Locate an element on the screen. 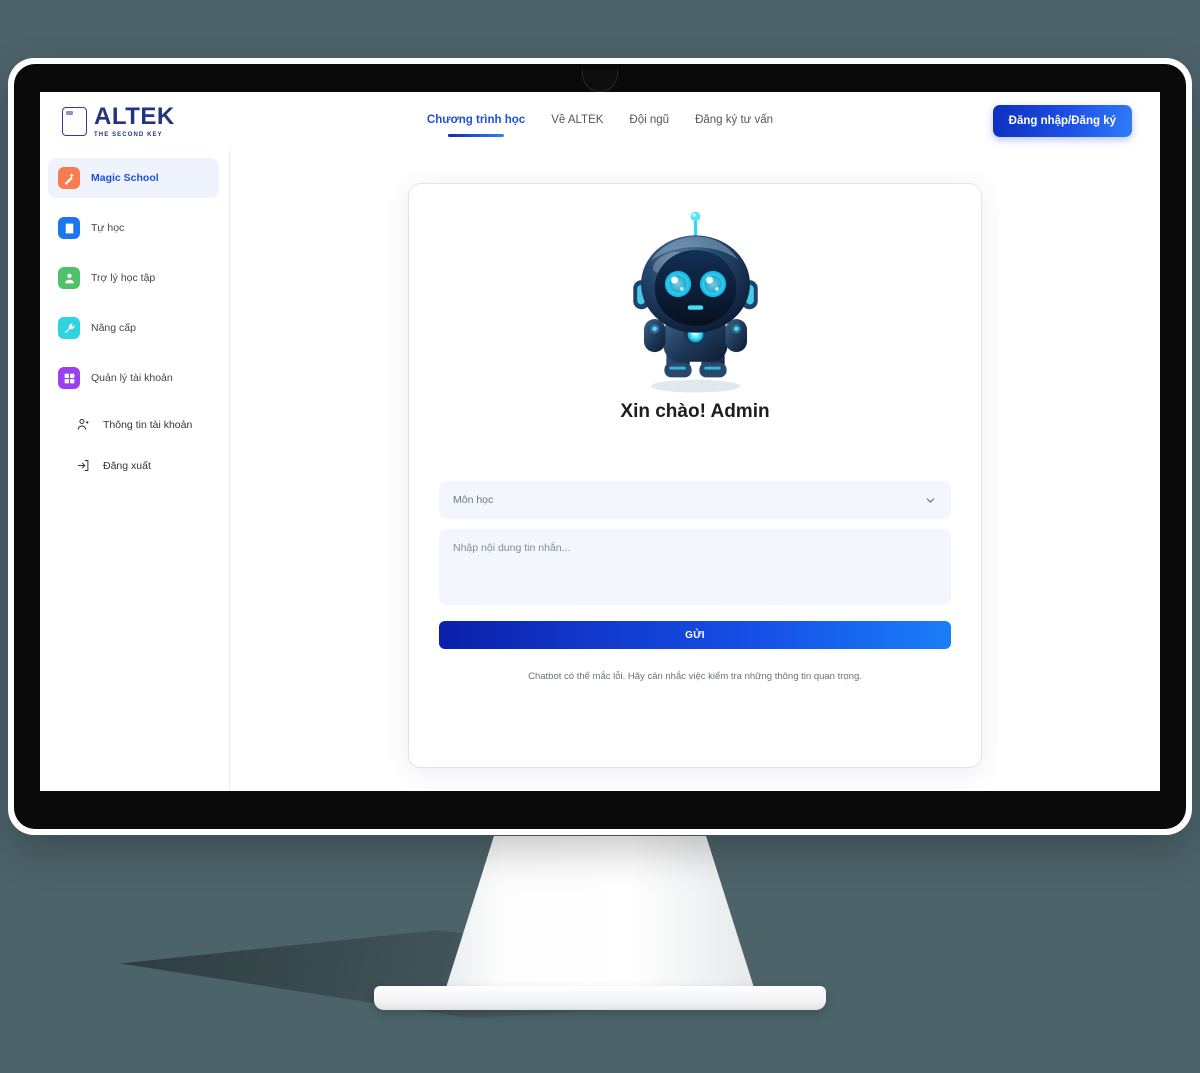  sidebar-subitem-label: Đăng xuất is located at coordinates (127, 465).